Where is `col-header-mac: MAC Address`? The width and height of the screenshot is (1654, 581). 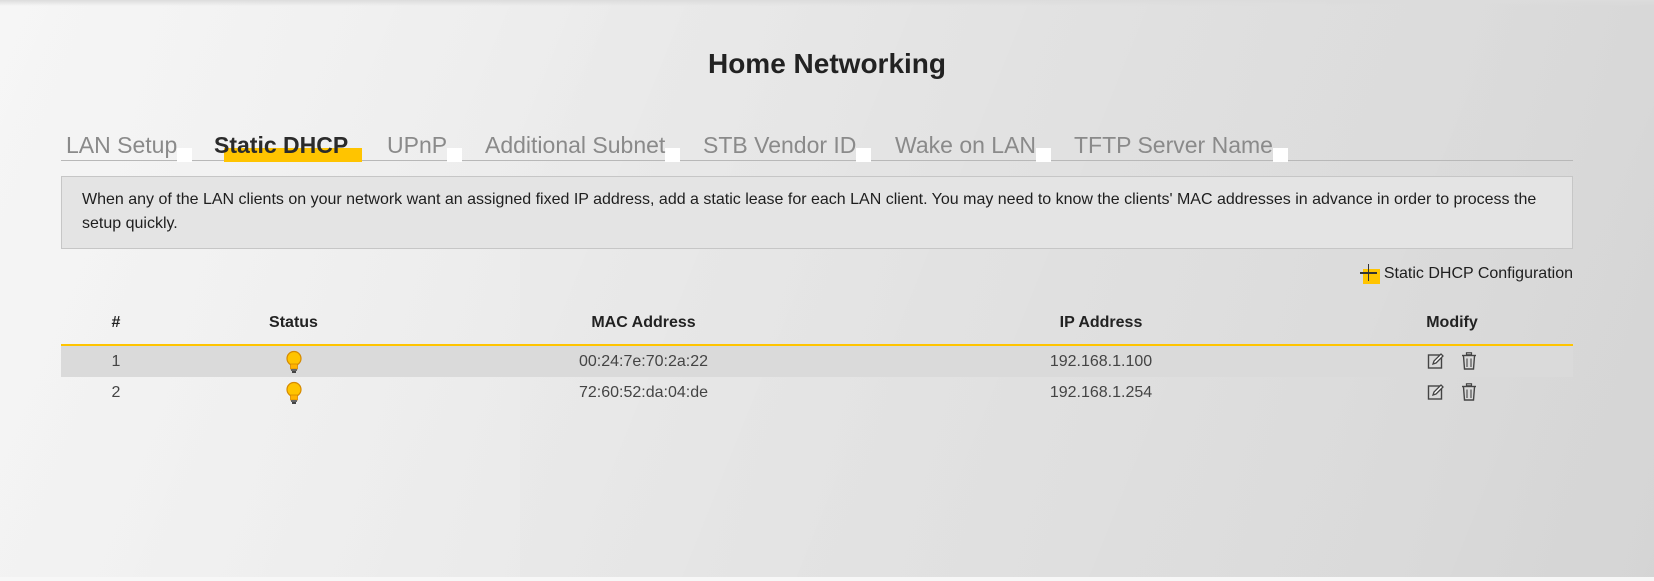
col-header-mac: MAC Address is located at coordinates (643, 326).